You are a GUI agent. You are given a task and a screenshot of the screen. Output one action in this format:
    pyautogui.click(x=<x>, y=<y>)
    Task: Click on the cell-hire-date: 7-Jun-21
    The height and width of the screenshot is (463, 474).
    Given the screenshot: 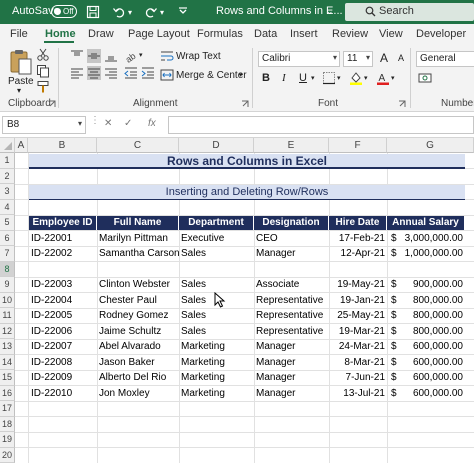 What is the action you would take?
    pyautogui.click(x=357, y=378)
    